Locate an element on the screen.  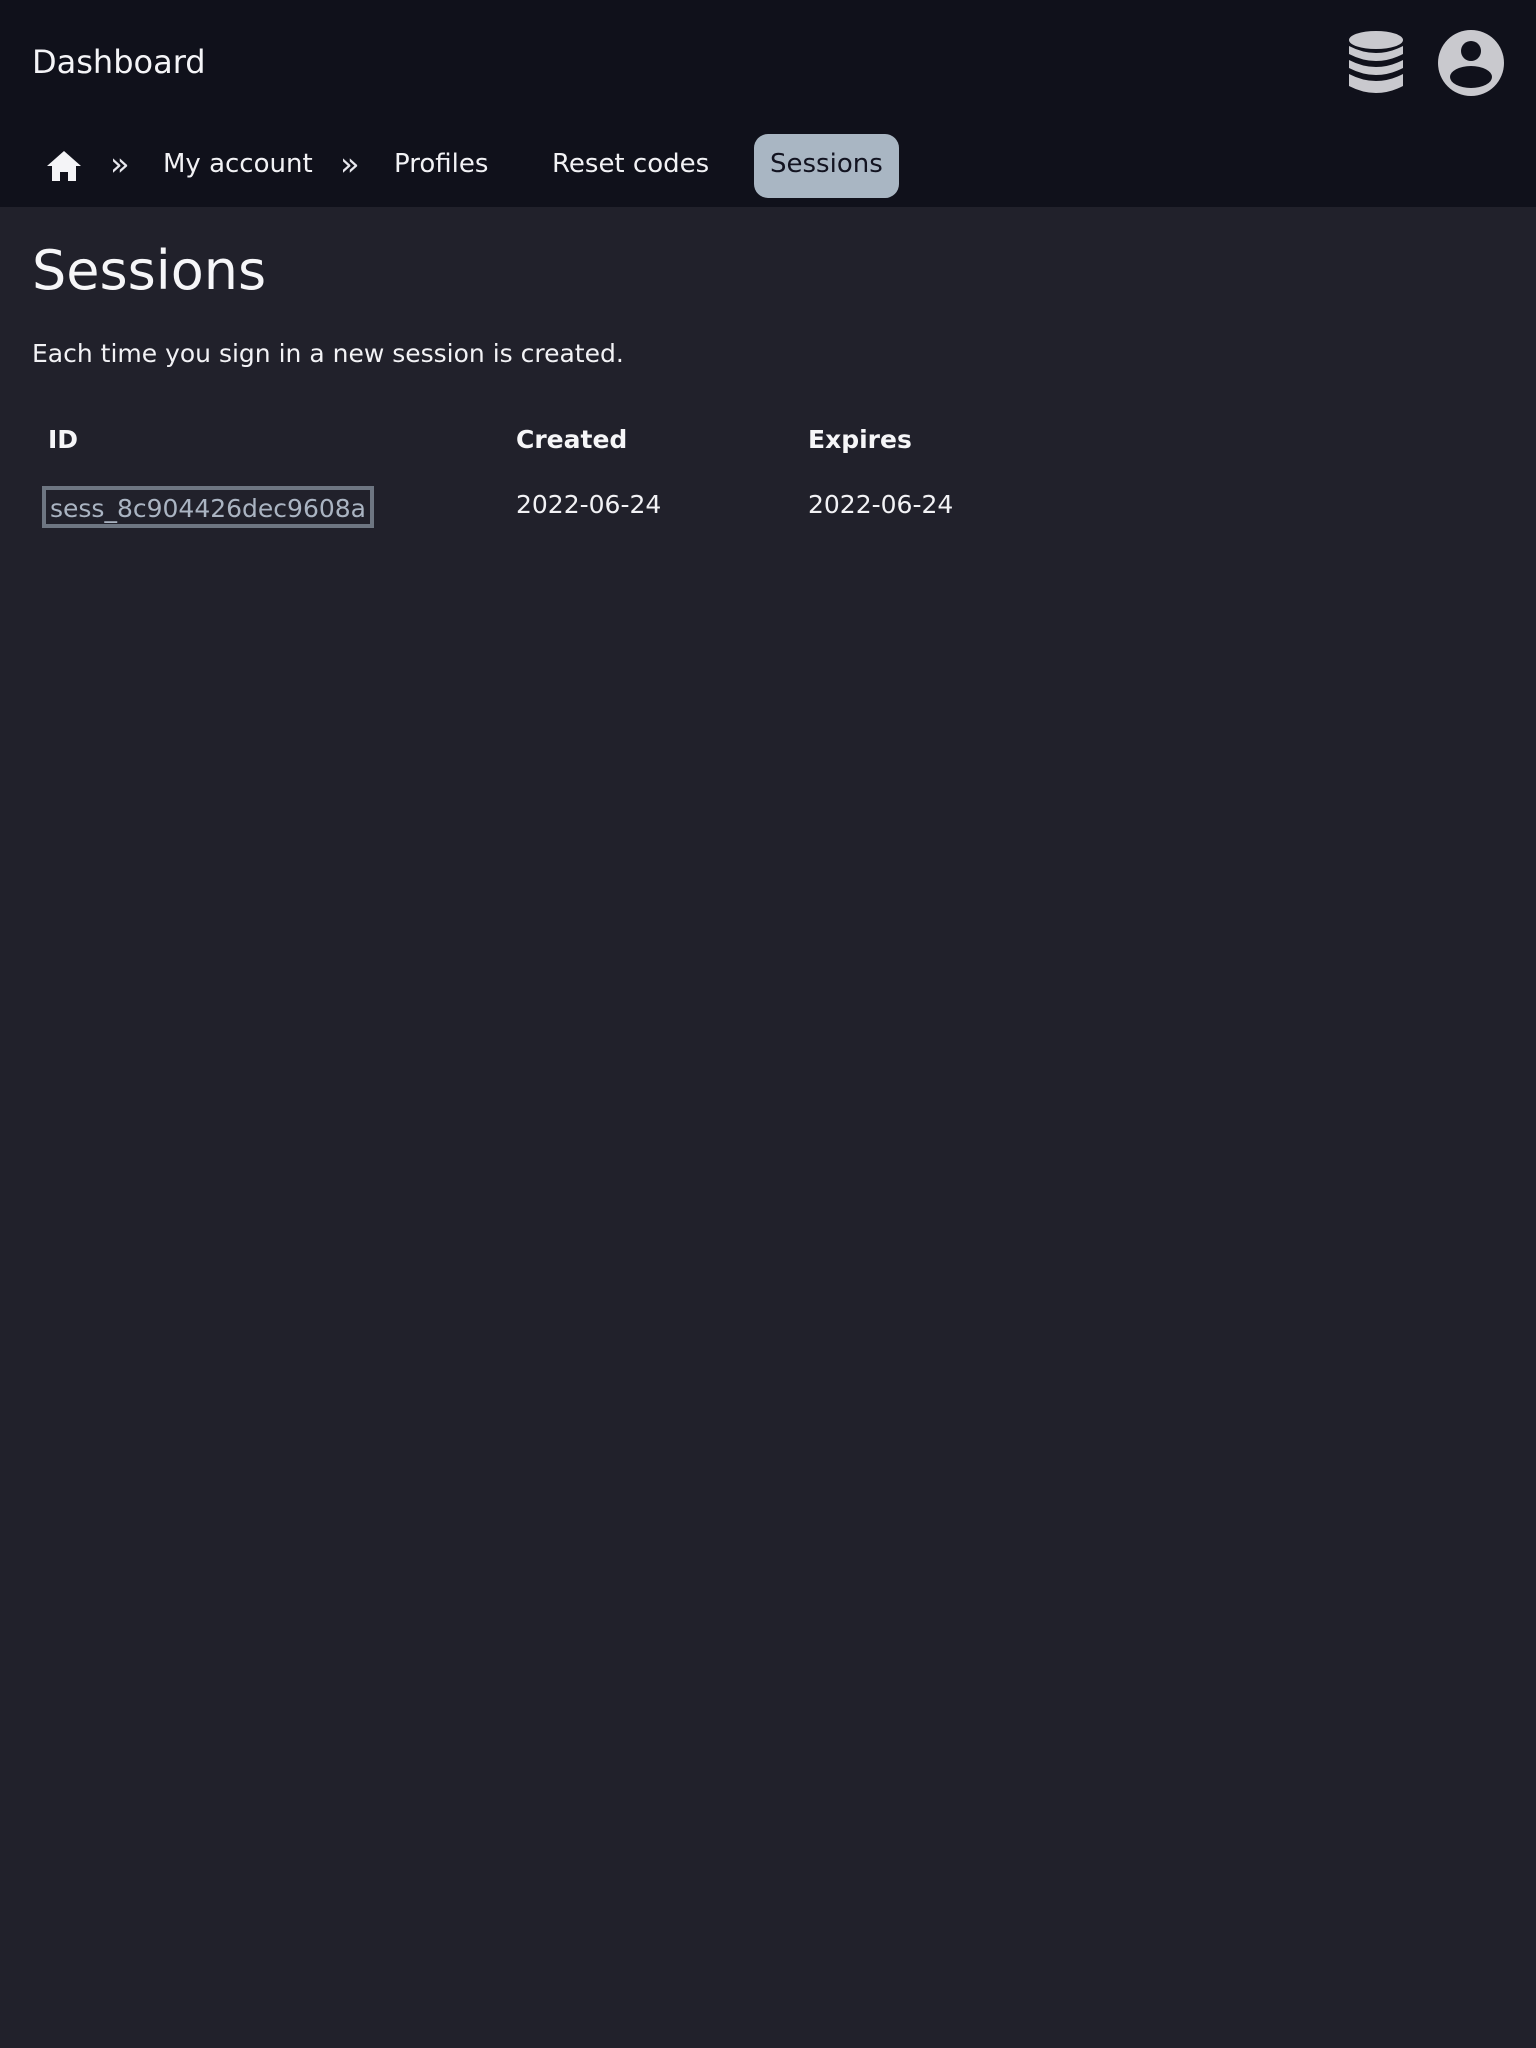
session-id-link: sess_8c904426dec9608a is located at coordinates (208, 507).